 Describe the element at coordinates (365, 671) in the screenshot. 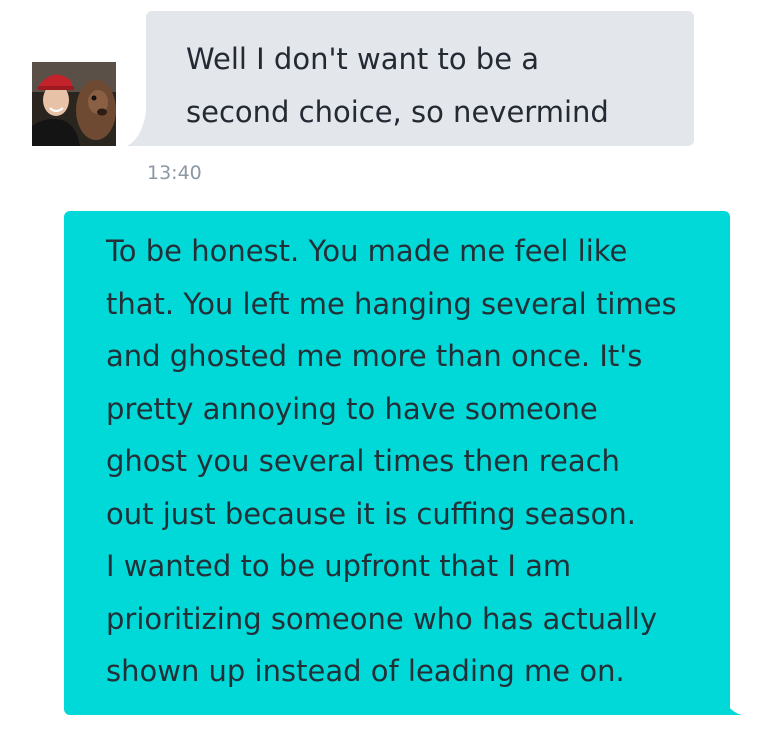

I see `outgoing-message-line: shown up instead of leading me on.` at that location.